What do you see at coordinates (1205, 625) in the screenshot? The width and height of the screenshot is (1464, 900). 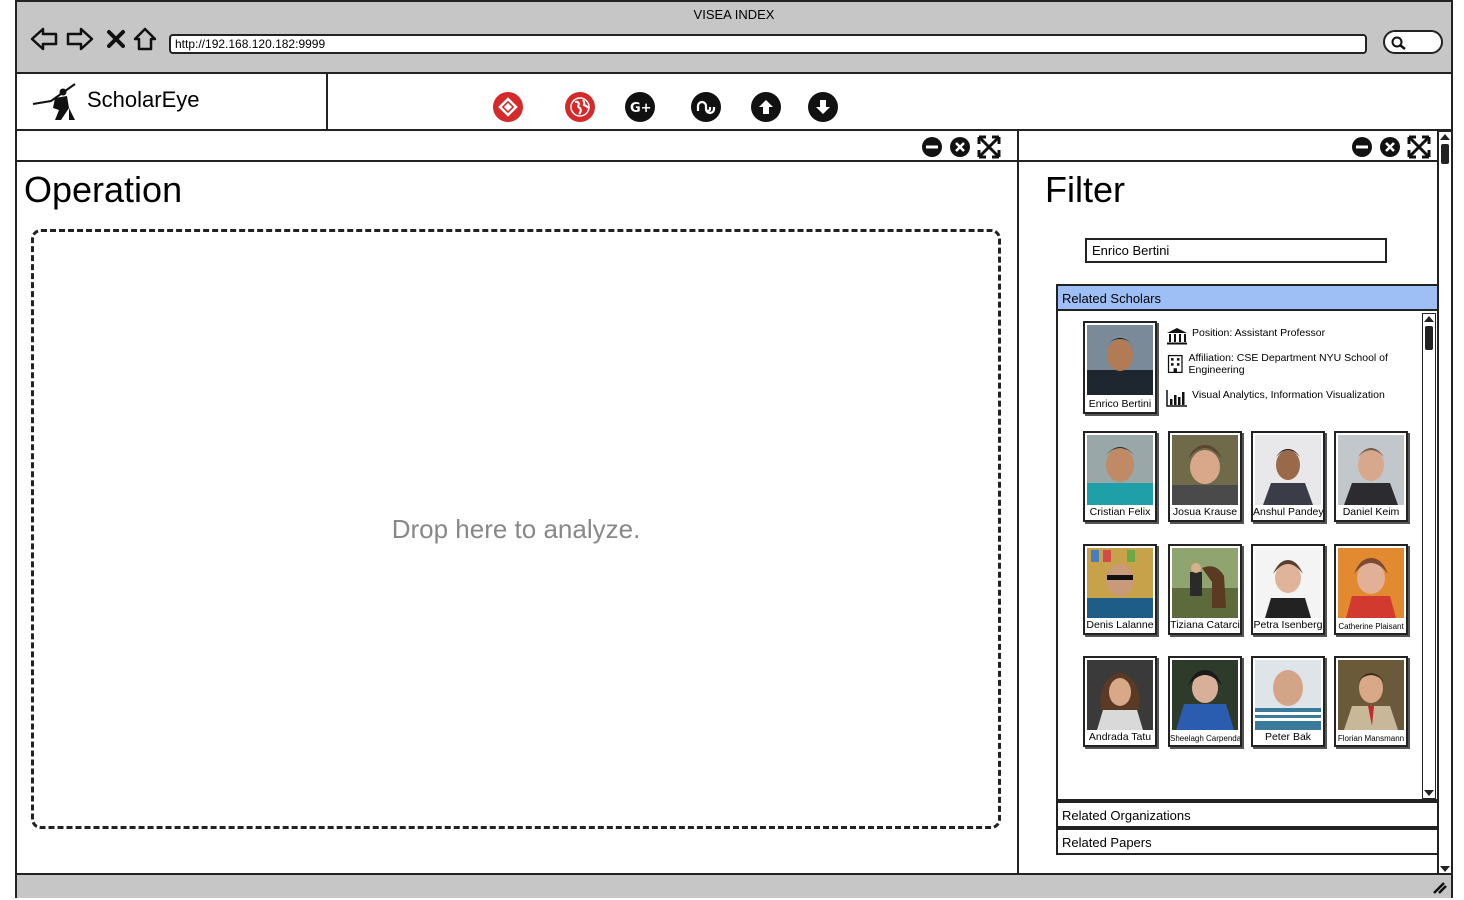 I see `scholar-name: Tiziana Catarci` at bounding box center [1205, 625].